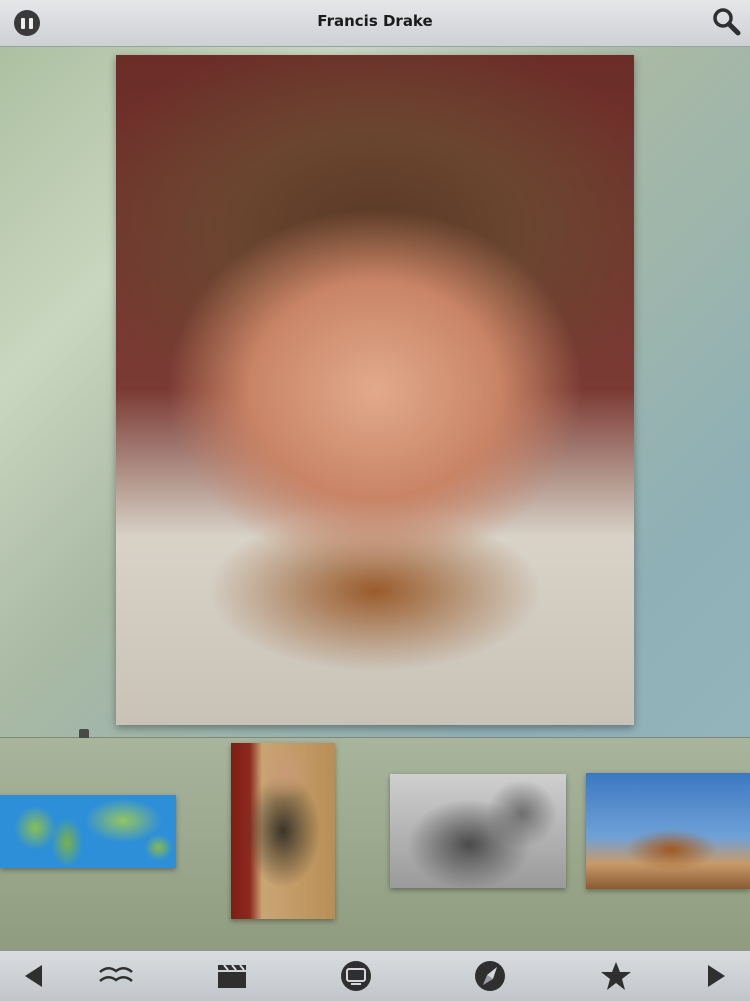 The height and width of the screenshot is (1001, 750). Describe the element at coordinates (375, 975) in the screenshot. I see `bottom-toolbar` at that location.